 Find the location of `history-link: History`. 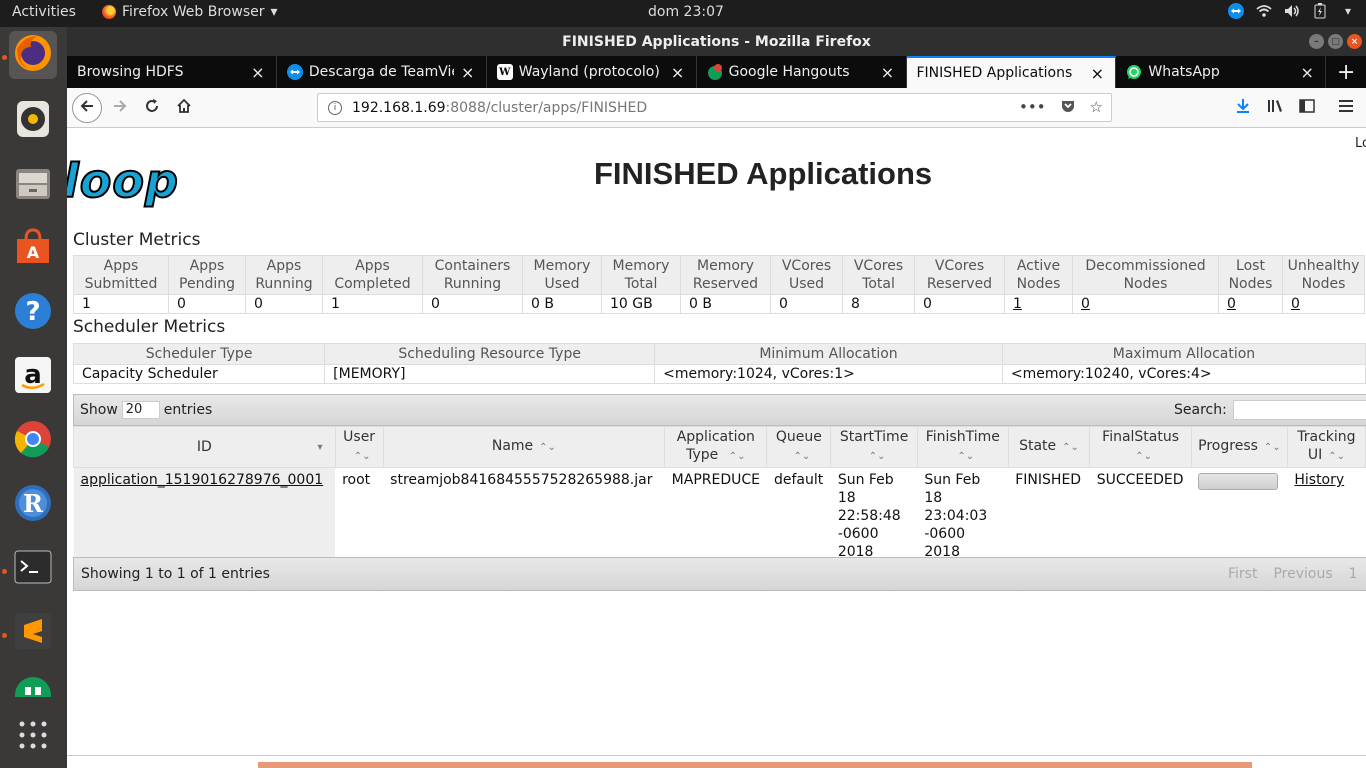

history-link: History is located at coordinates (1319, 480).